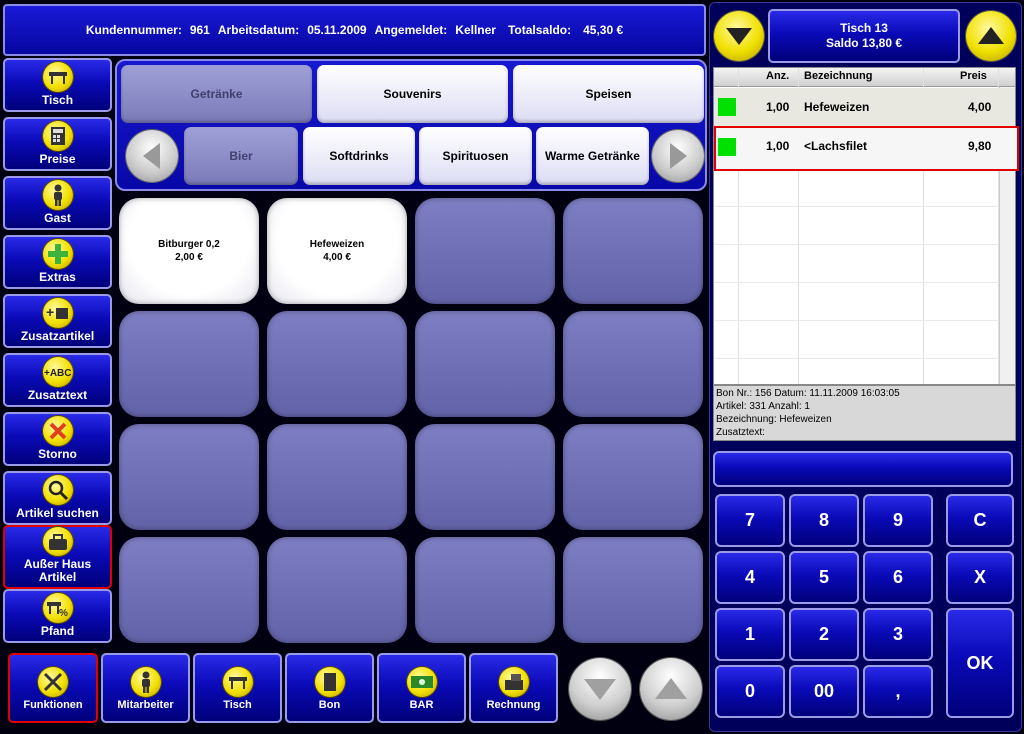 Image resolution: width=1024 pixels, height=734 pixels. Describe the element at coordinates (359, 156) in the screenshot. I see `subcategory-tab-softdrinks: Softdrinks` at that location.